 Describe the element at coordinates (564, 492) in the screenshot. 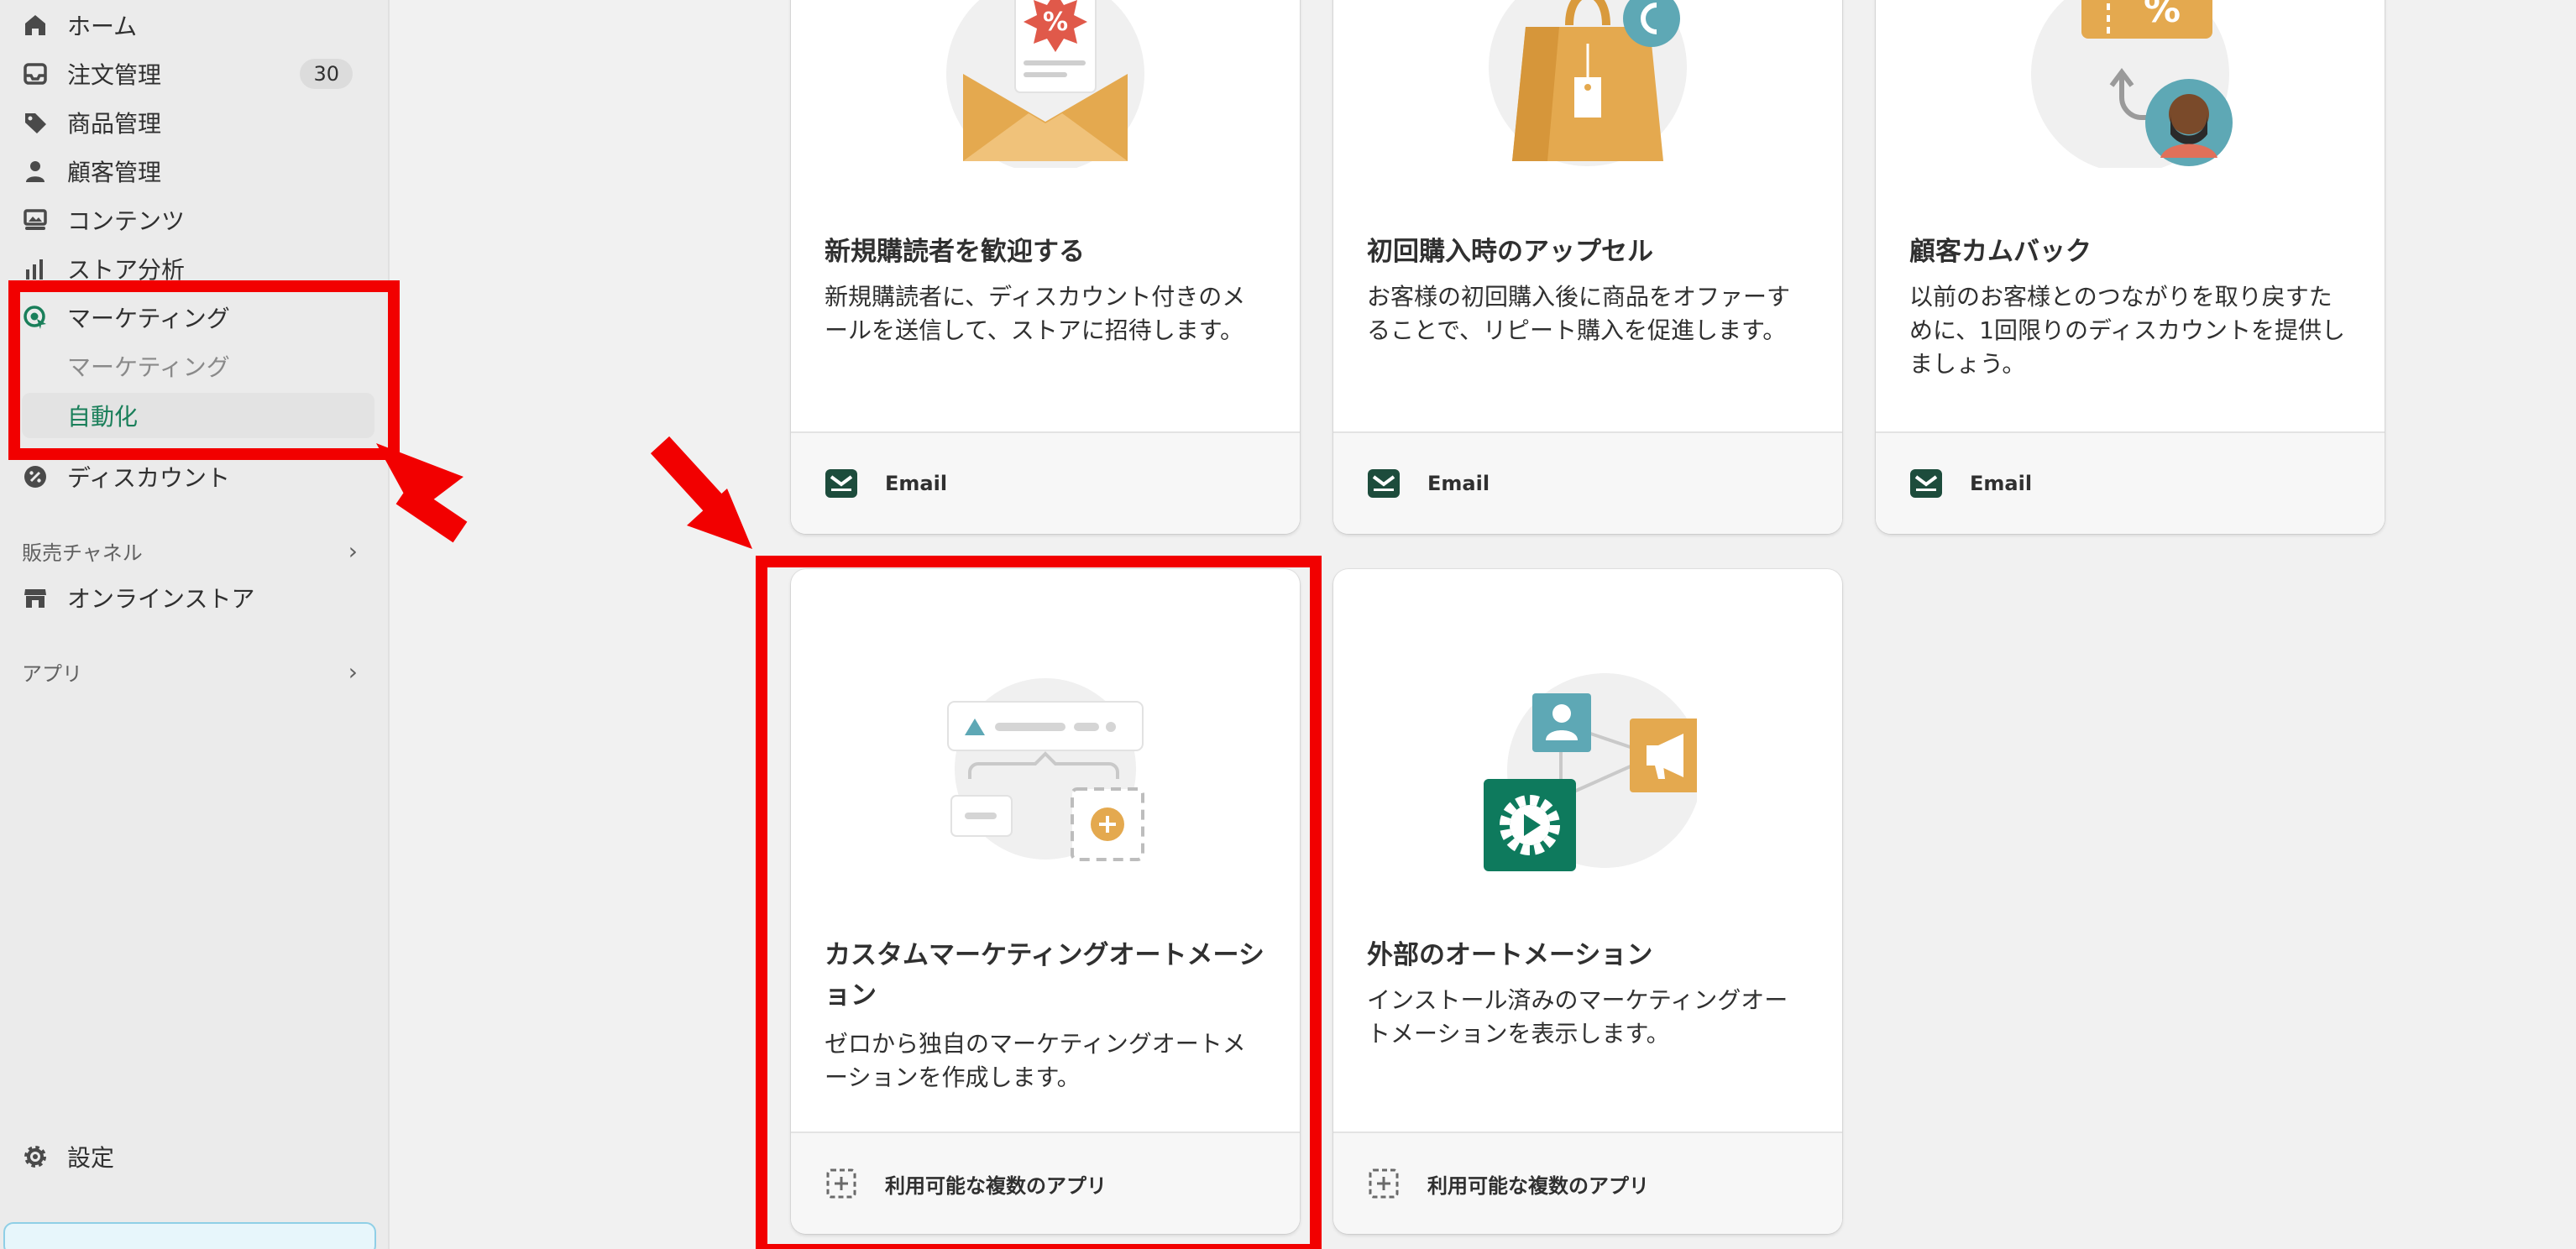

I see `annotation-arrows` at that location.